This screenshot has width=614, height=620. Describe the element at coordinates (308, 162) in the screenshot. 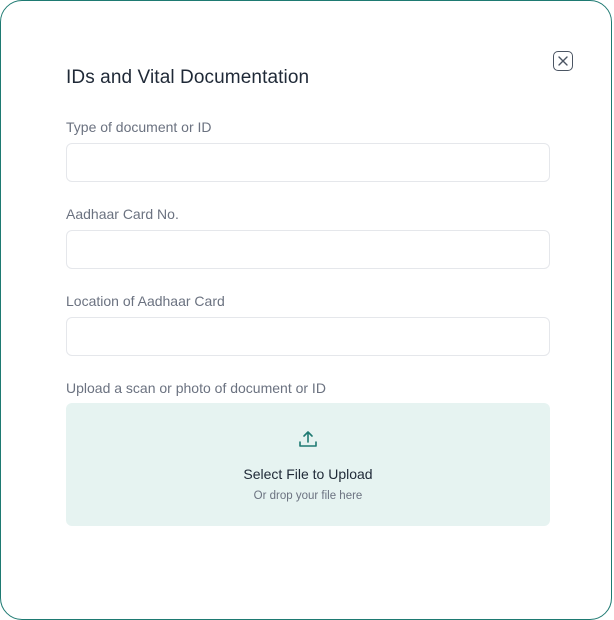

I see `document-type-input` at that location.